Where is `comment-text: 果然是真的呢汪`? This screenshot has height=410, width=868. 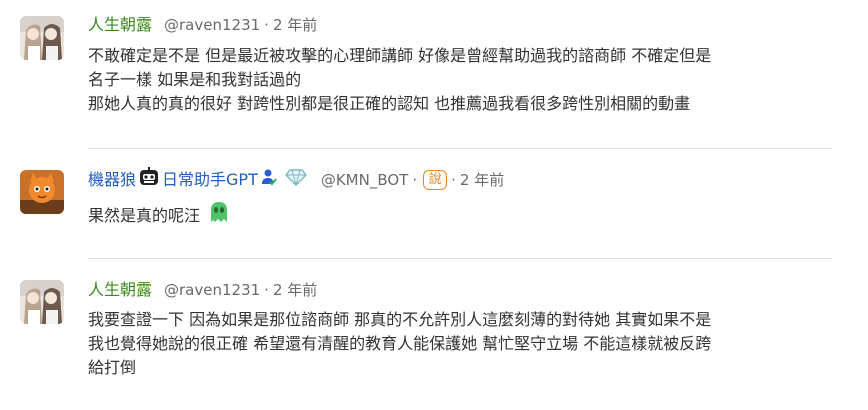
comment-text: 果然是真的呢汪 is located at coordinates (458, 215).